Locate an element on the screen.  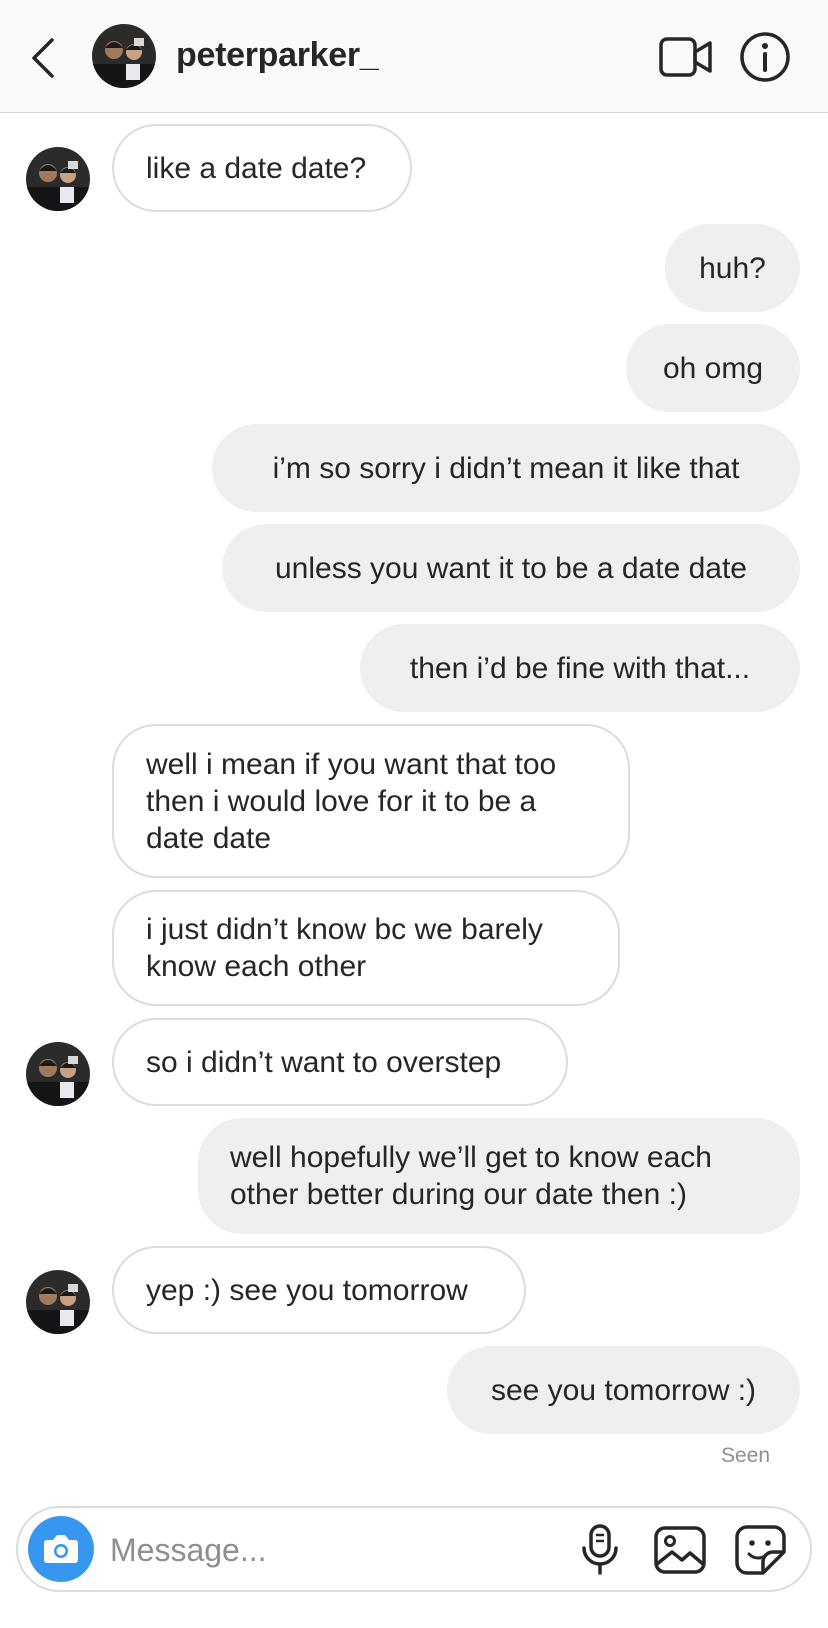
gallery-button is located at coordinates (680, 1550).